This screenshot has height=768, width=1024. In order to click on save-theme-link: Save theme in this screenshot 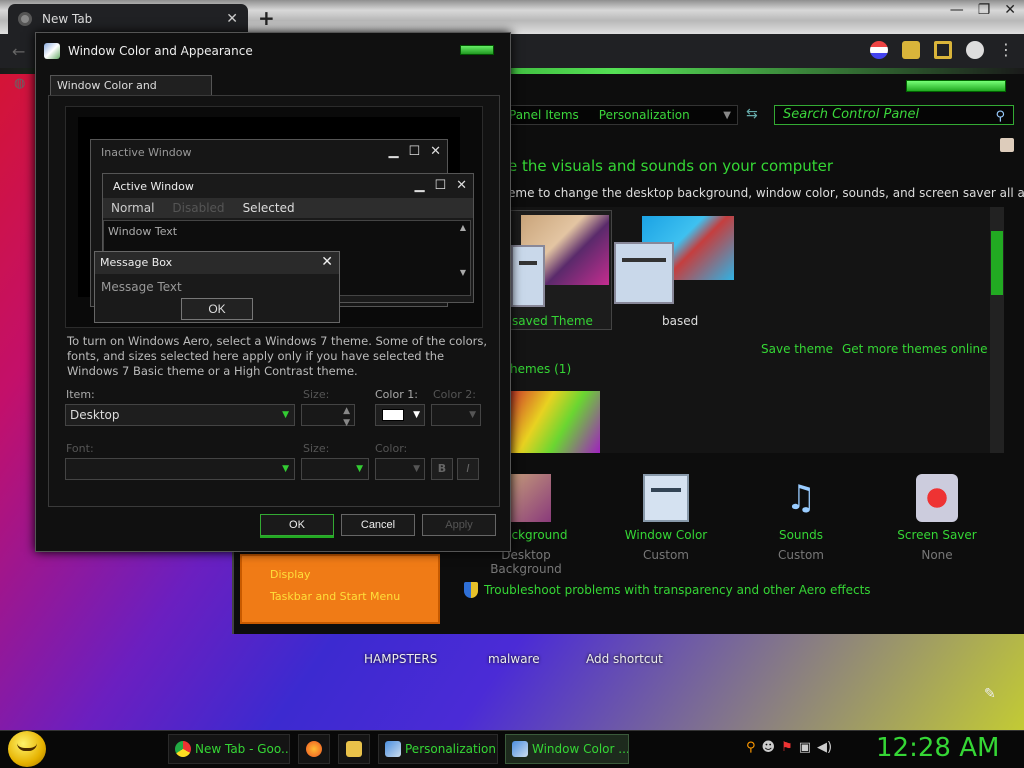, I will do `click(797, 349)`.